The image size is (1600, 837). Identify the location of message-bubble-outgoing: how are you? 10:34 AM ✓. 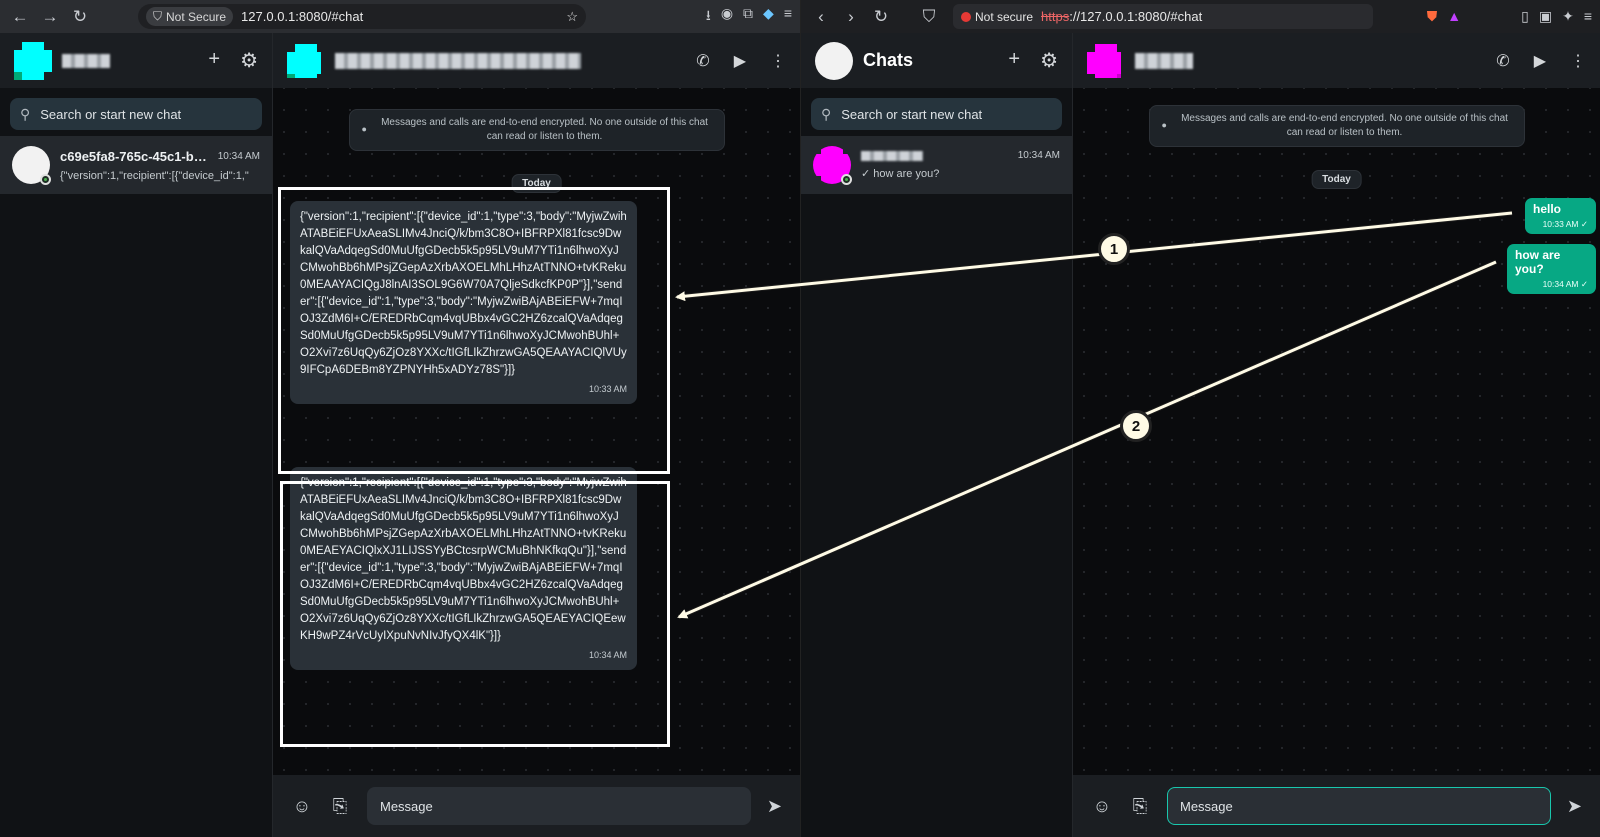
(1551, 269).